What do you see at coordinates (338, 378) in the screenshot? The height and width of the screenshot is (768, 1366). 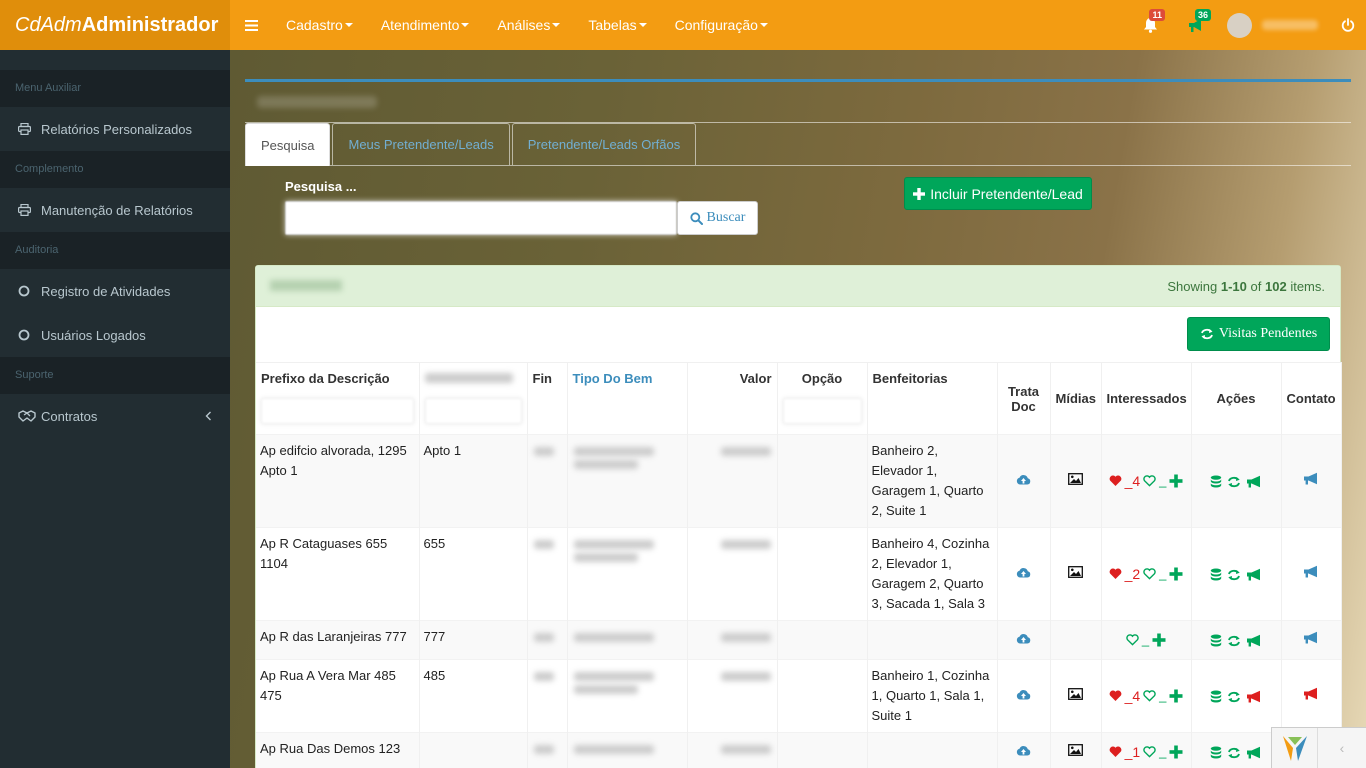 I see `col-prefixo: Prefixo da Descrição` at bounding box center [338, 378].